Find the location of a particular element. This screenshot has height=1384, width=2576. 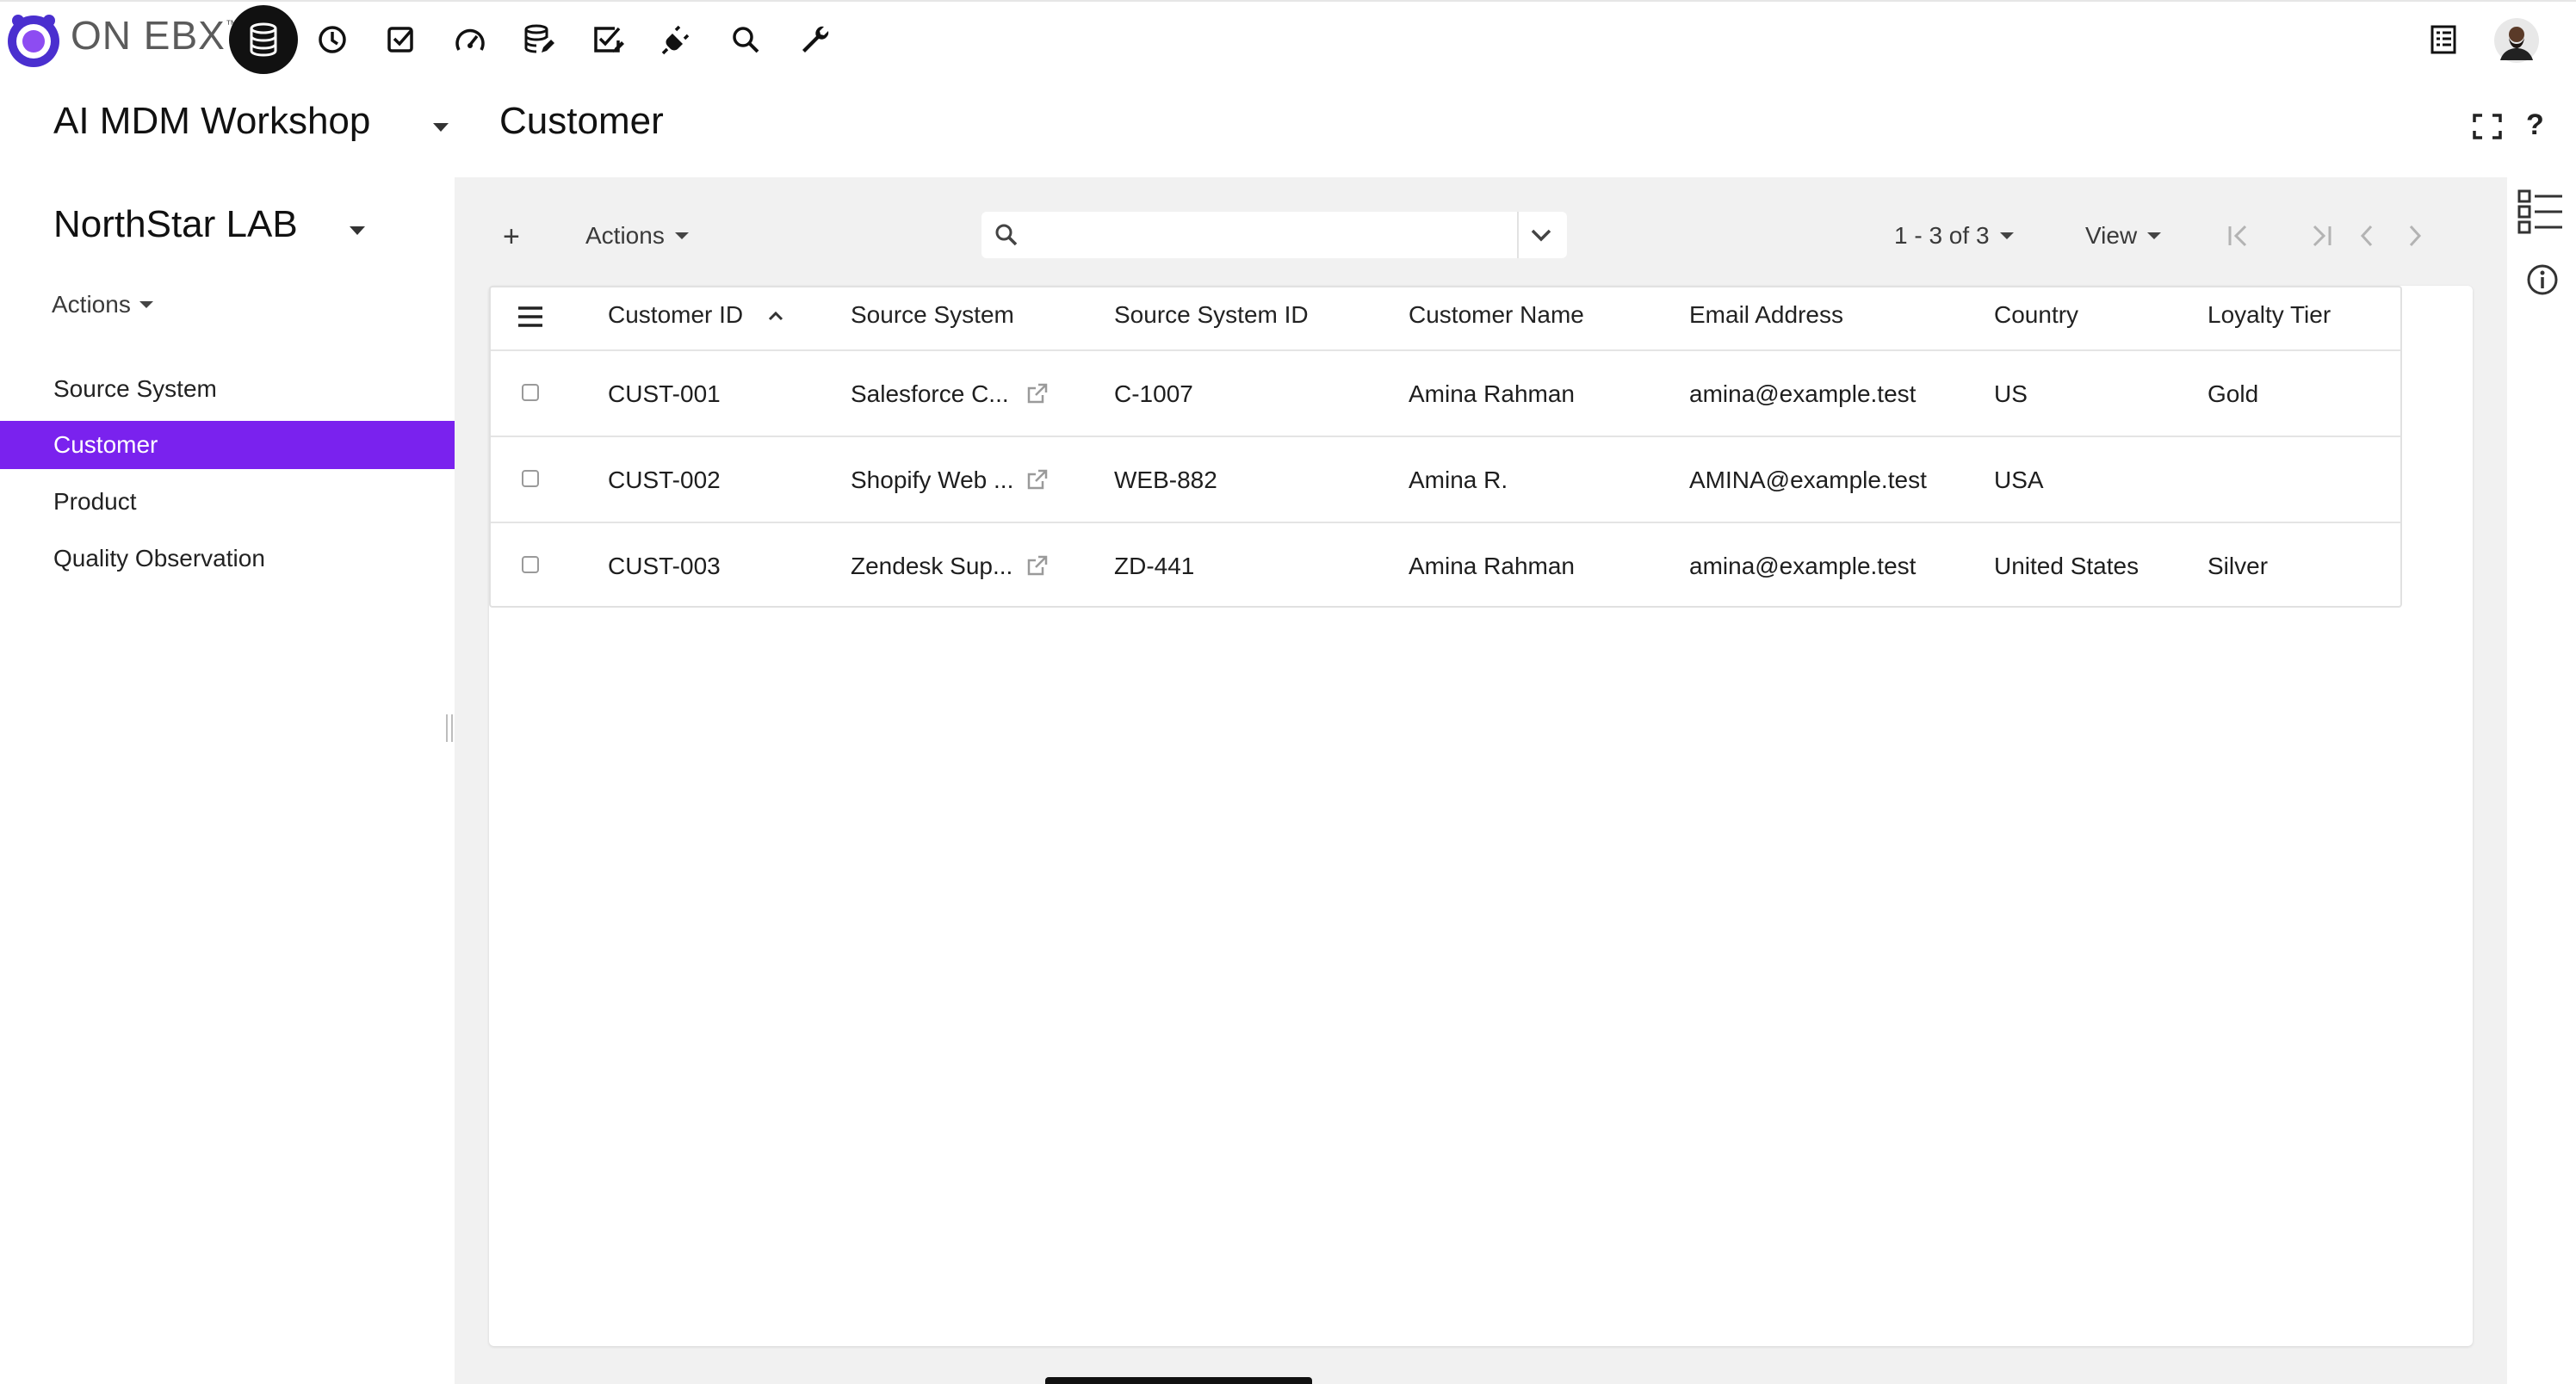

sidebar-item-label: Product is located at coordinates (95, 501).